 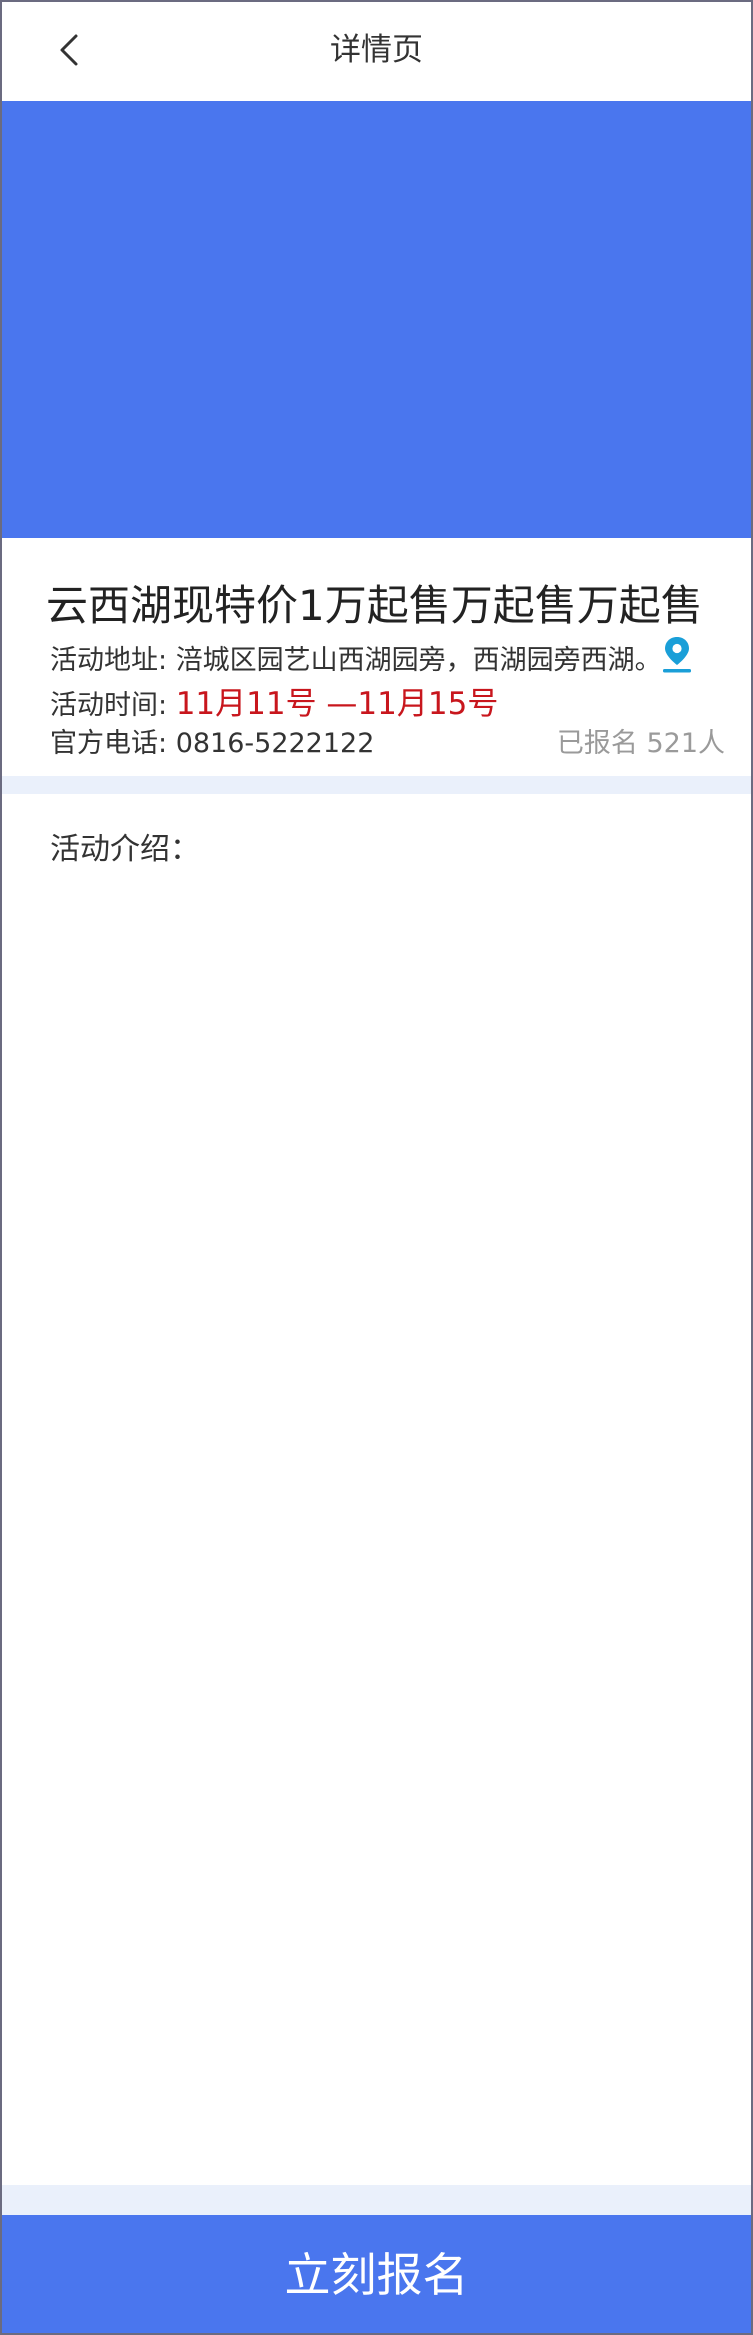 What do you see at coordinates (418, 660) in the screenshot?
I see `address-value: 涪城区园艺山西湖园旁，西湖园旁西湖。` at bounding box center [418, 660].